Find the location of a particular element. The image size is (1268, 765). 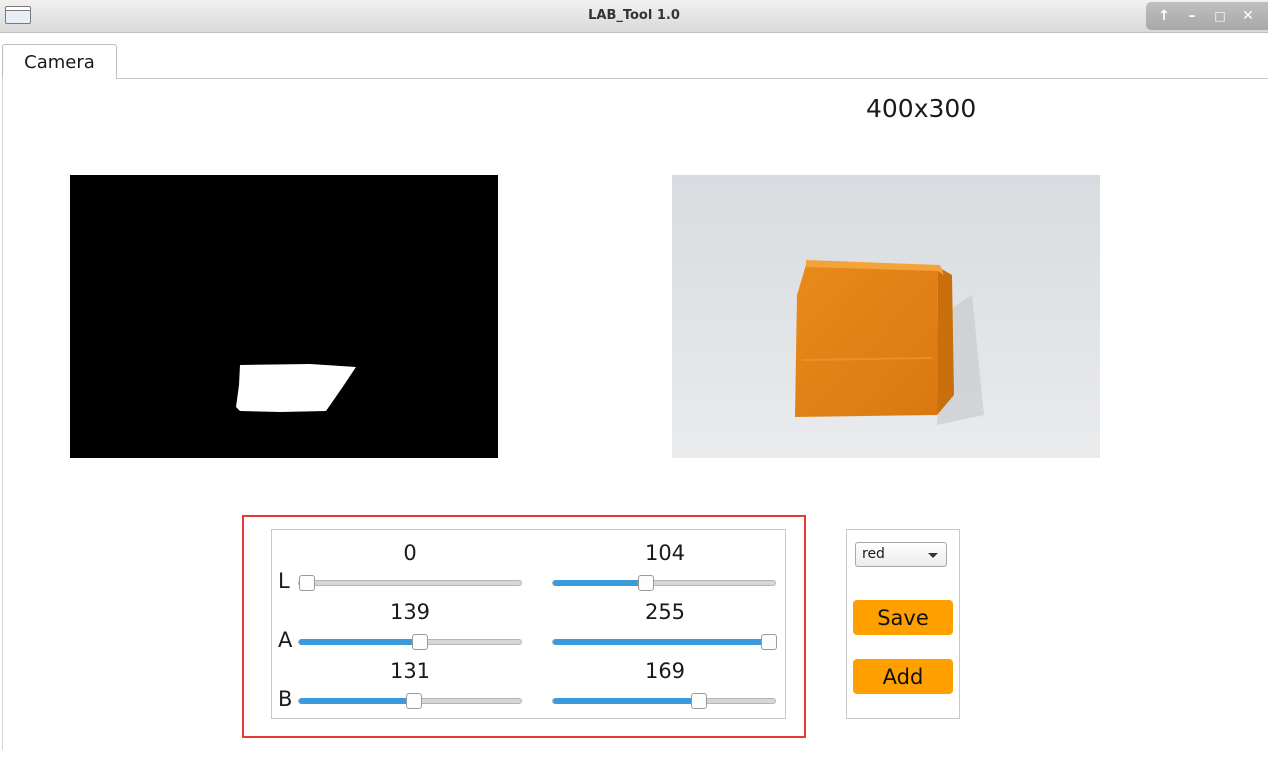

color-select-value: red is located at coordinates (873, 554).